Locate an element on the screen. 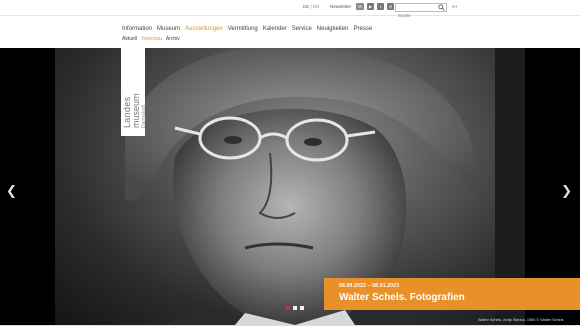 Image resolution: width=580 pixels, height=330 pixels. instagram-icon: ◎ is located at coordinates (390, 6).